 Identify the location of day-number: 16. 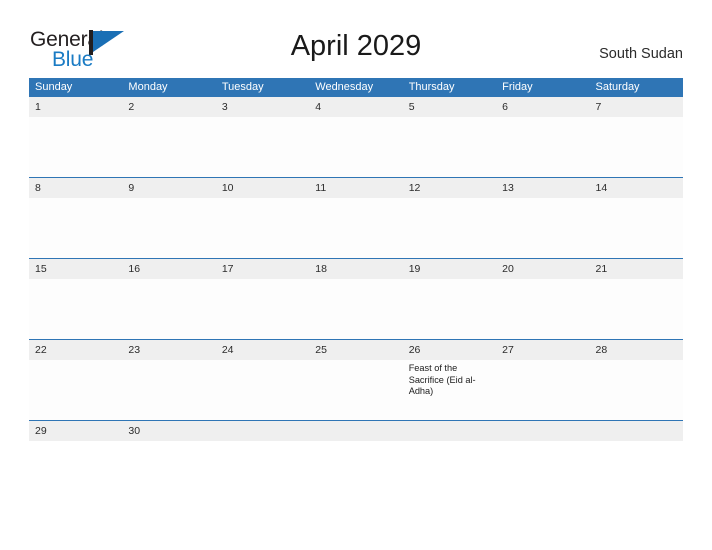
(134, 269).